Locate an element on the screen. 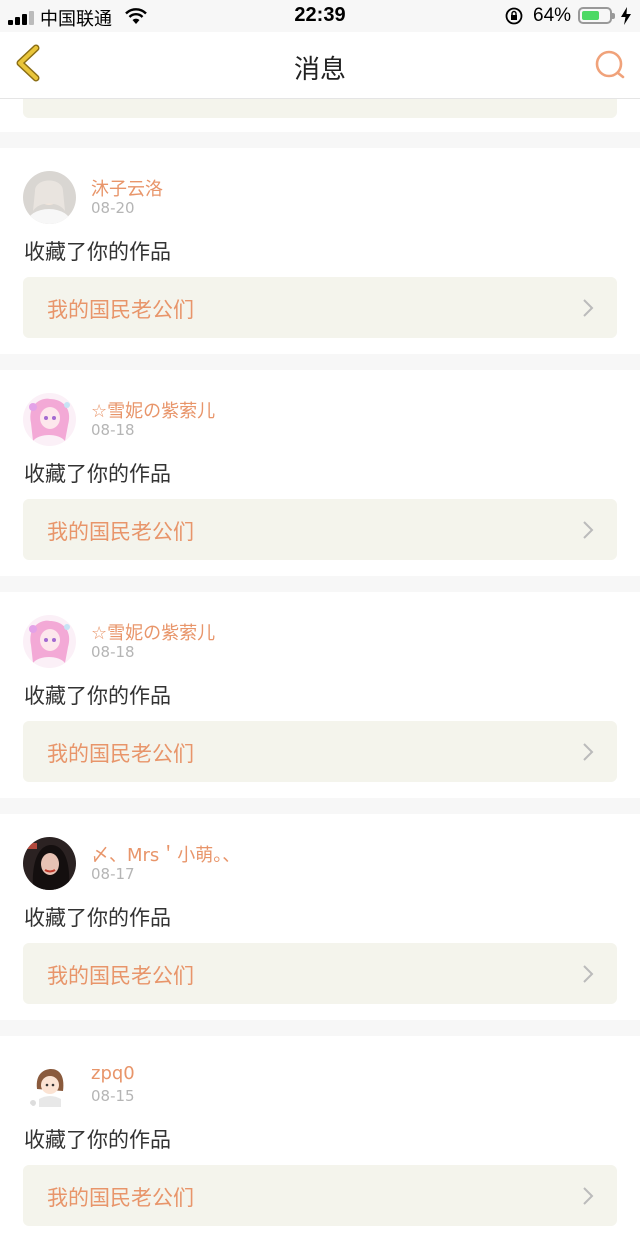  charging-icon is located at coordinates (626, 16).